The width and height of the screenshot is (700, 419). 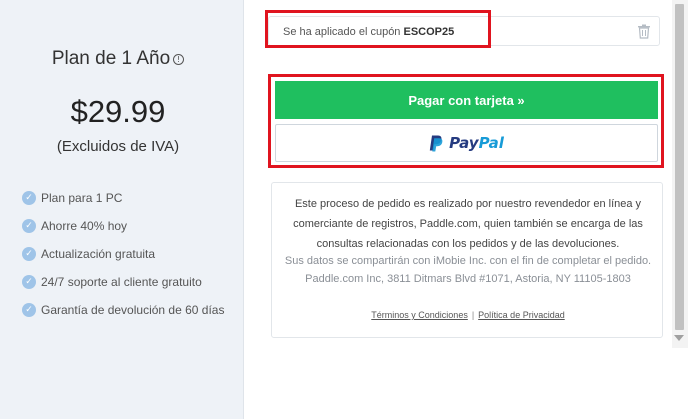 What do you see at coordinates (133, 310) in the screenshot?
I see `feature-label: Garantía de devolución de 60 días` at bounding box center [133, 310].